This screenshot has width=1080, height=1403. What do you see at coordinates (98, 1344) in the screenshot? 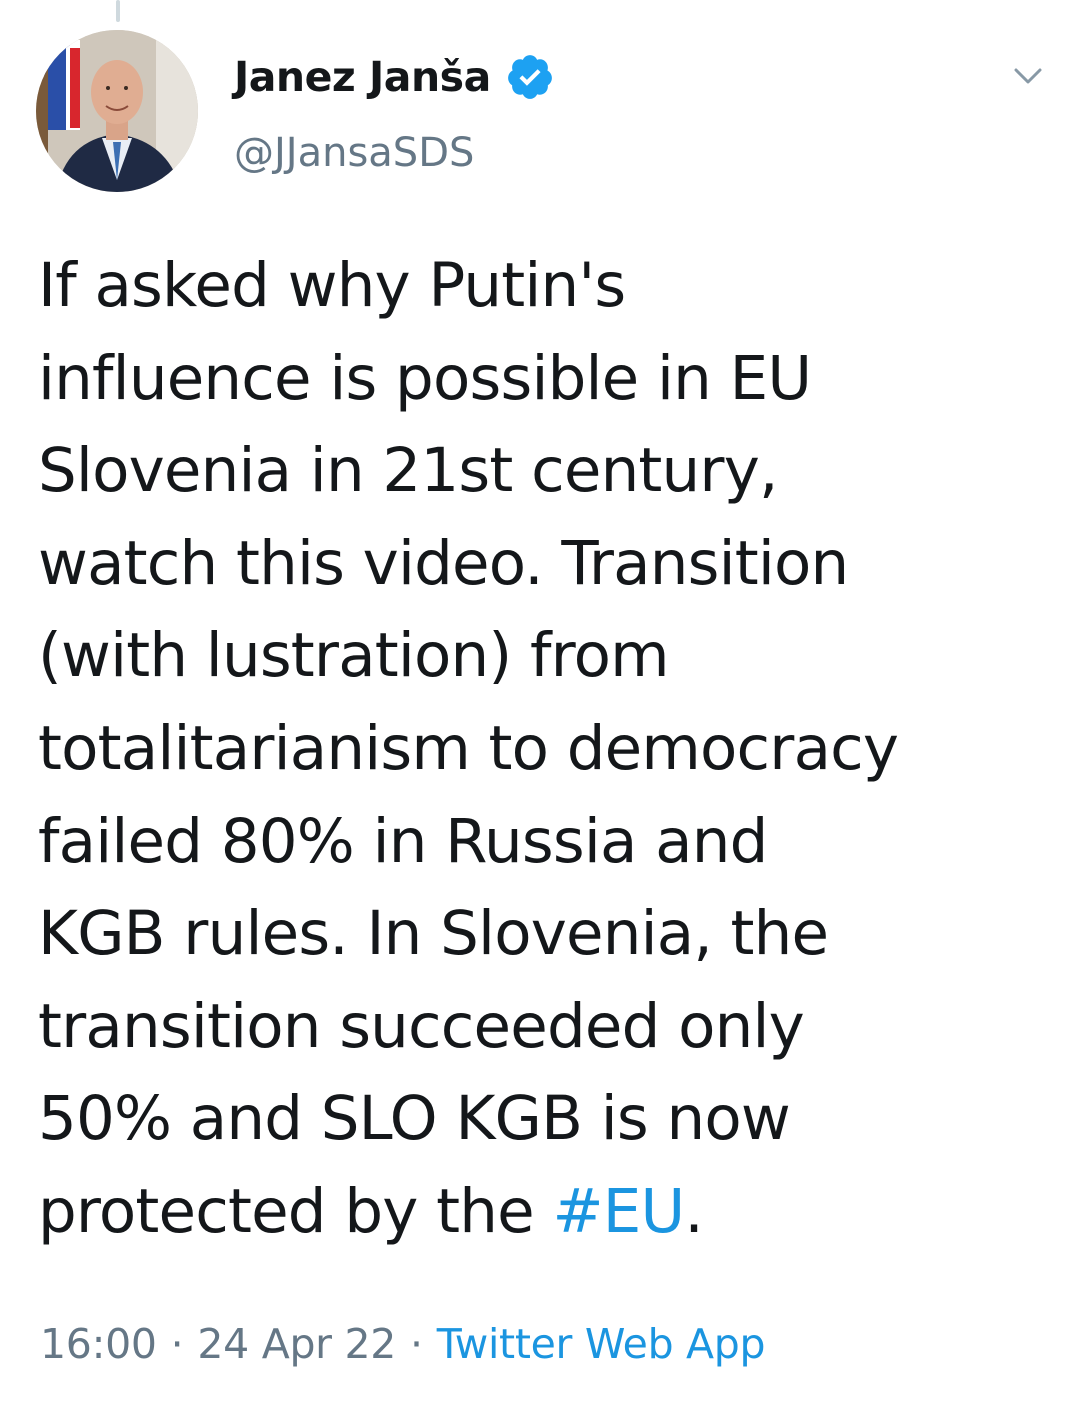
I see `tweet-time: 16:00` at bounding box center [98, 1344].